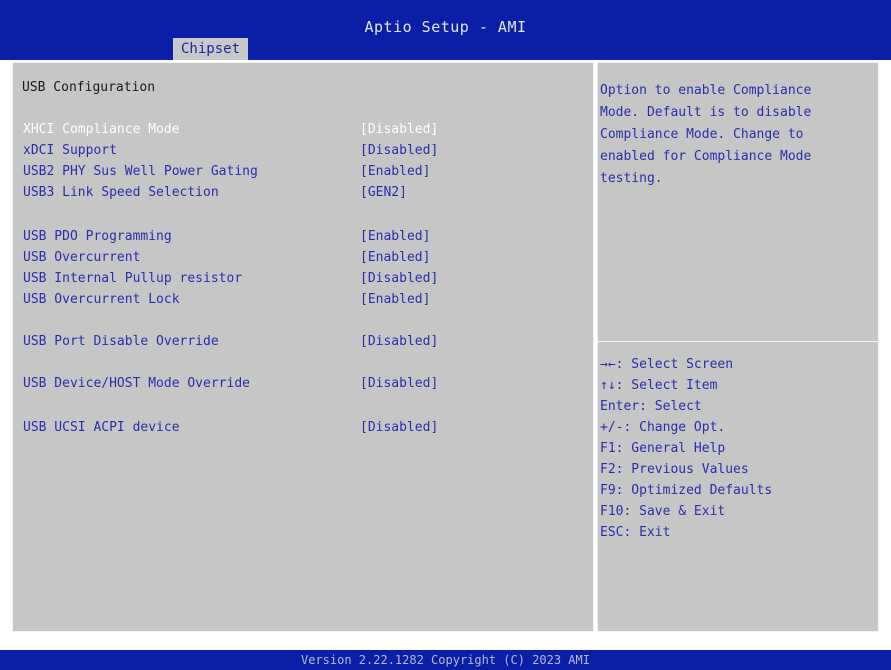  I want to click on setting-label: USB UCSI ACPI device, so click(101, 427).